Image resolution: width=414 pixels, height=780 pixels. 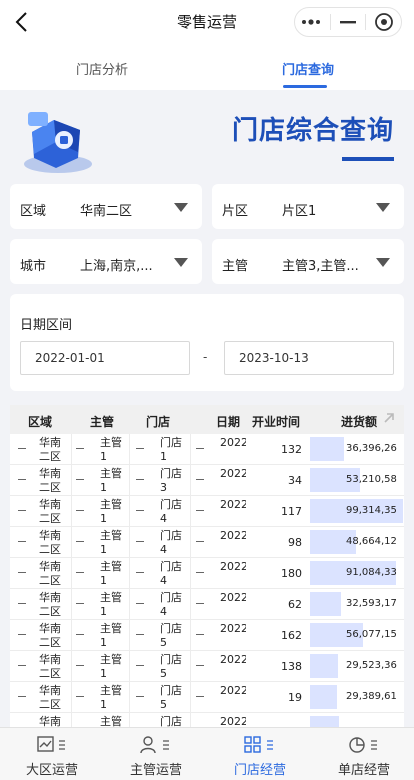 What do you see at coordinates (259, 770) in the screenshot?
I see `nav-label: 门店经营` at bounding box center [259, 770].